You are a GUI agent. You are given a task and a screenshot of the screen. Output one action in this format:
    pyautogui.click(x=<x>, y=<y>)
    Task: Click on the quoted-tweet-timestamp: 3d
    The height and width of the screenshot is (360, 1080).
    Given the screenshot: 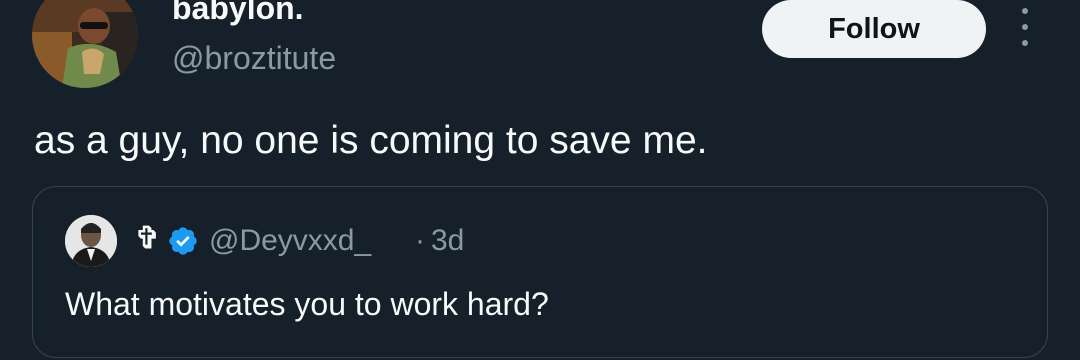 What is the action you would take?
    pyautogui.click(x=447, y=241)
    